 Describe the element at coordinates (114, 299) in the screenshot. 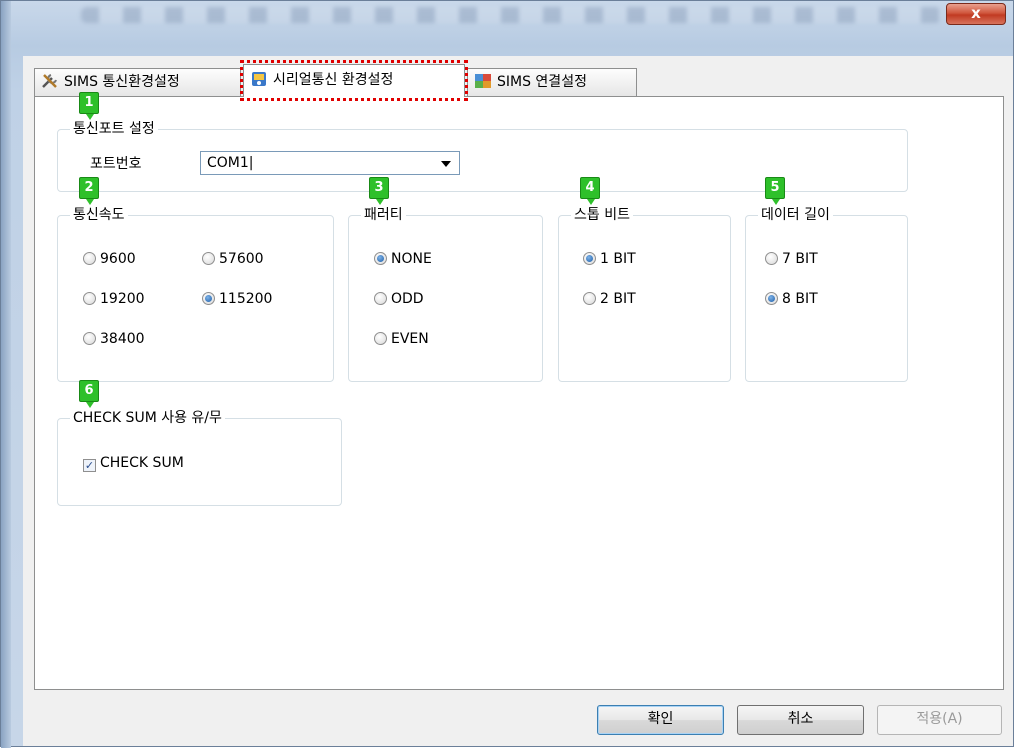

I see `speed-radio-19200: 19200` at that location.